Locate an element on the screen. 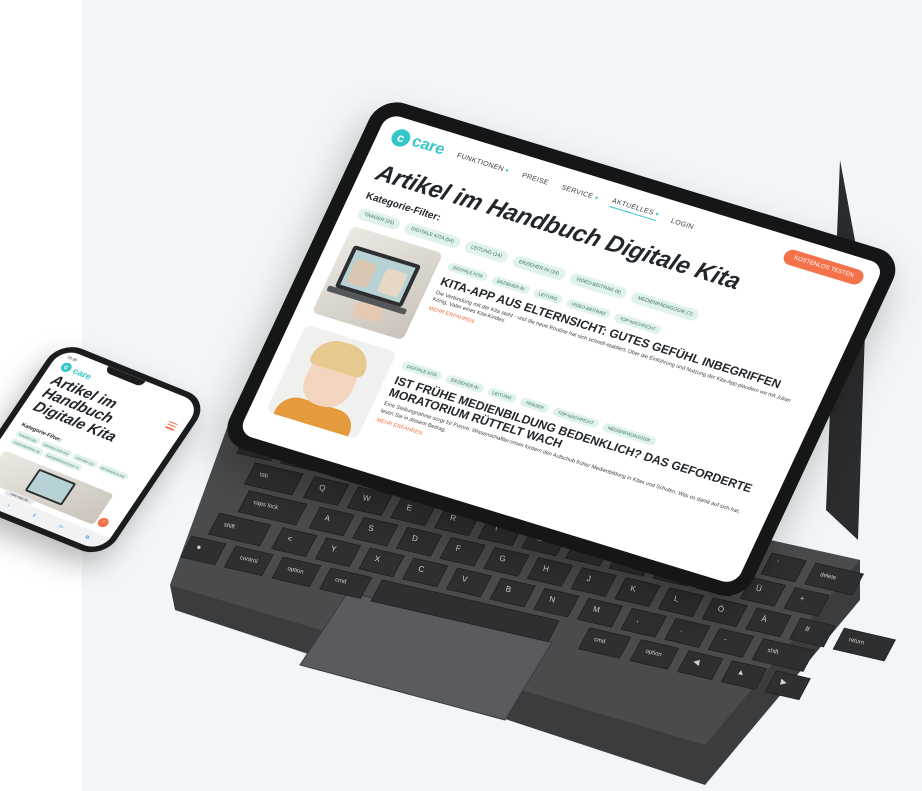 This screenshot has height=791, width=922. brand-logo: c care is located at coordinates (418, 143).